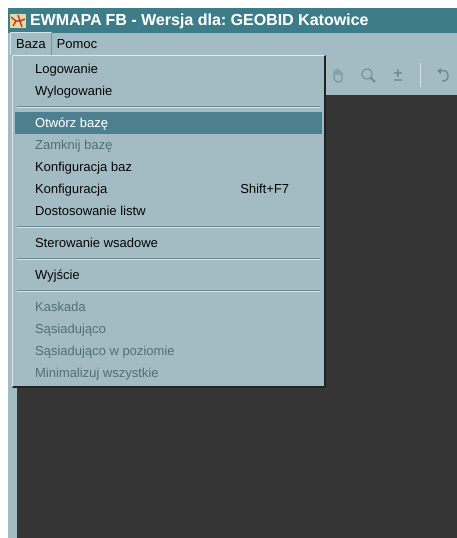  Describe the element at coordinates (264, 189) in the screenshot. I see `shortcut-label: Shift+F7` at that location.